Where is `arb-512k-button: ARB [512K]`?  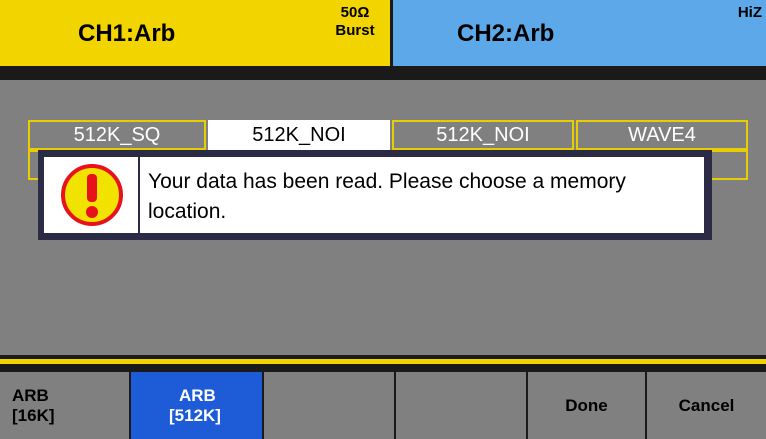 arb-512k-button: ARB [512K] is located at coordinates (197, 405).